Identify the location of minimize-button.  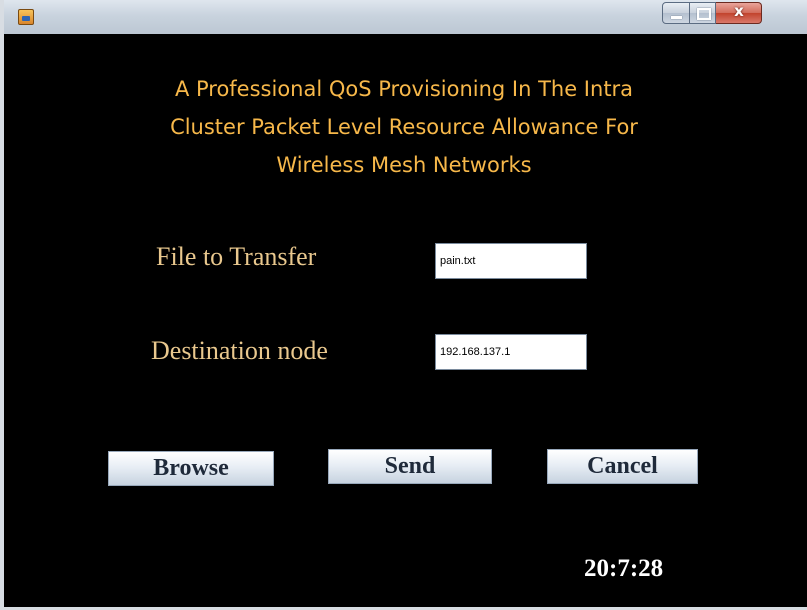
(676, 13).